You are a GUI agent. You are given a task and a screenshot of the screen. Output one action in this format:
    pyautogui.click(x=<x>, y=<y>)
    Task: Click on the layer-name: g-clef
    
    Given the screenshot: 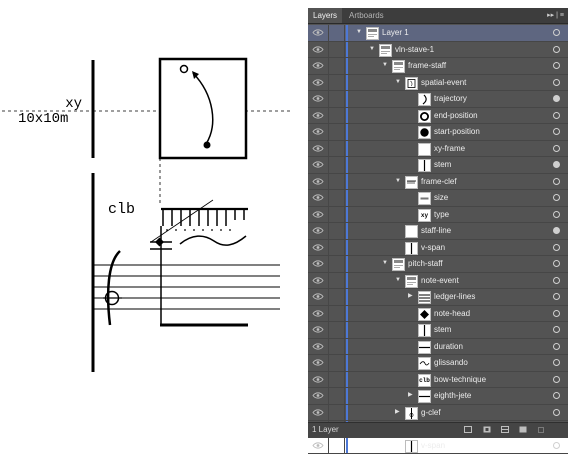 What is the action you would take?
    pyautogui.click(x=431, y=413)
    